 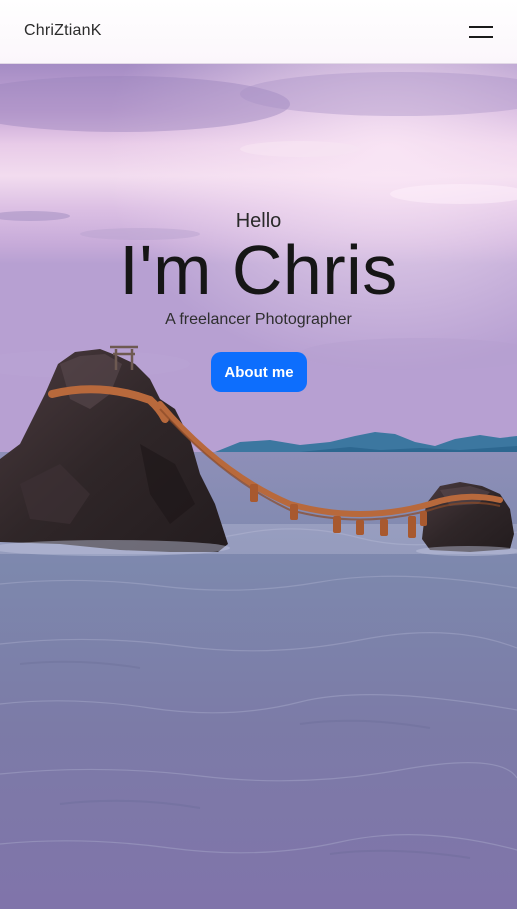 What do you see at coordinates (258, 270) in the screenshot?
I see `hero-headline: I'm Chris` at bounding box center [258, 270].